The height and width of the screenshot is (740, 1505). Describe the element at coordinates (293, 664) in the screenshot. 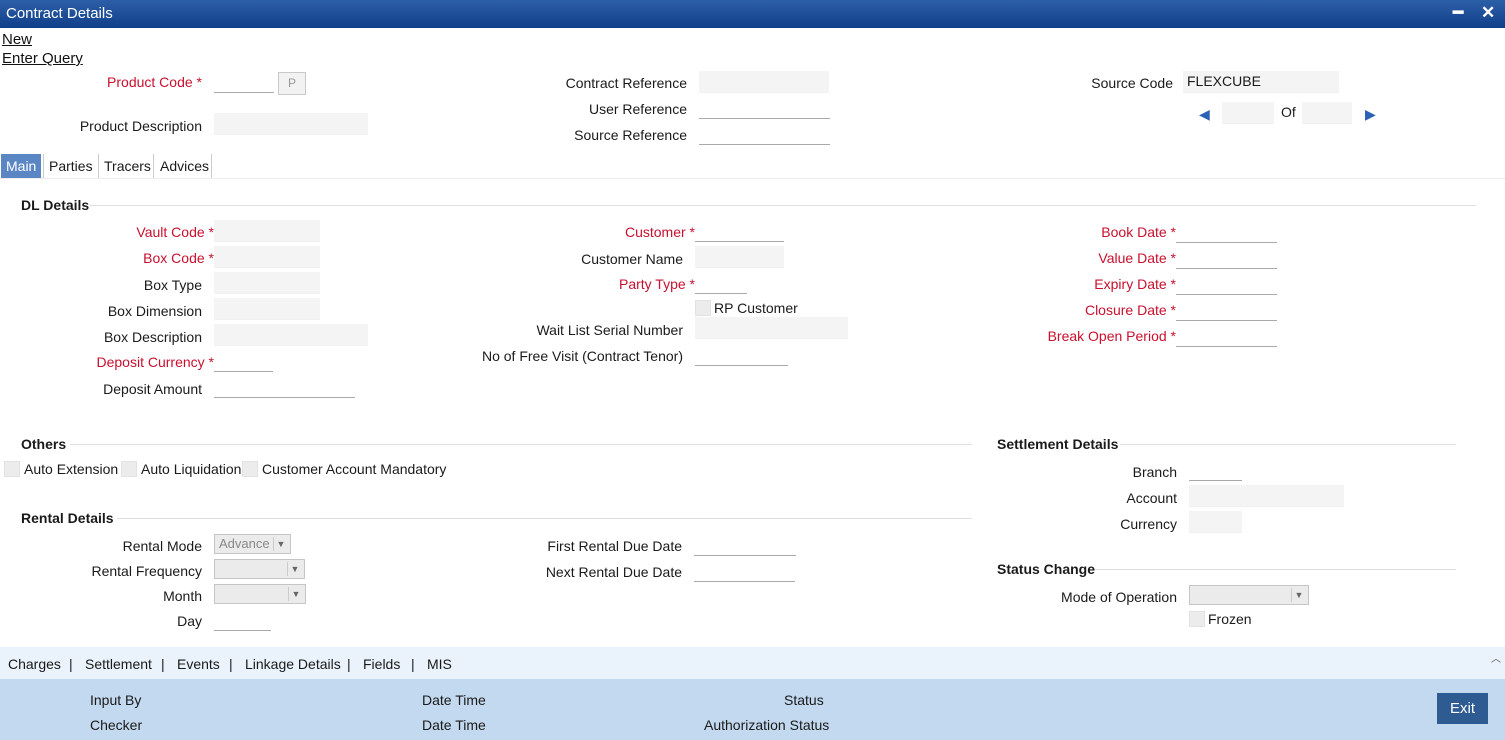

I see `tab-linkage-details: Linkage Details` at that location.